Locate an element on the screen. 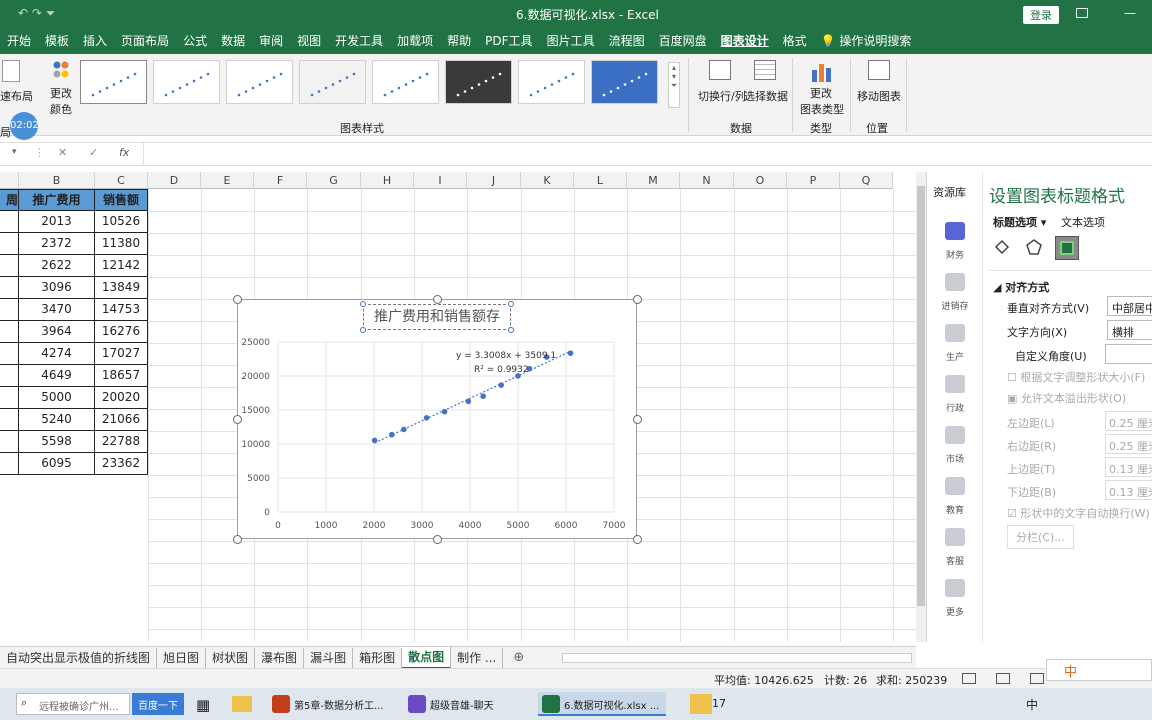 The image size is (1152, 720). ime-label: 中 is located at coordinates (1070, 670).